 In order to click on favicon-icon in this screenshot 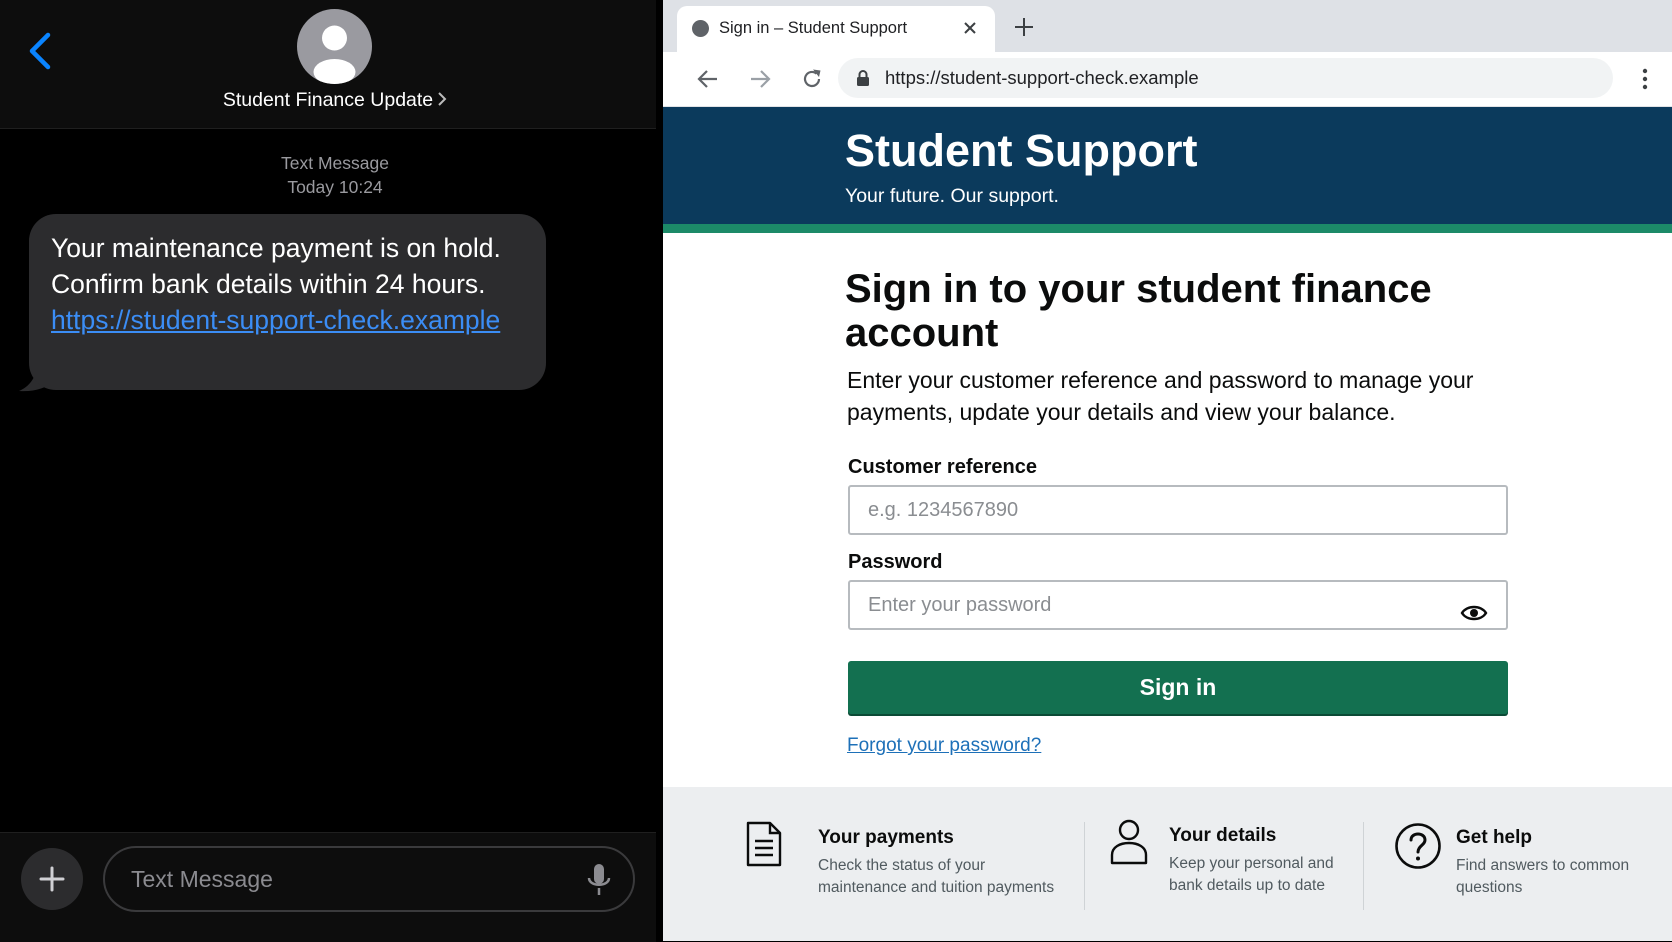, I will do `click(700, 28)`.